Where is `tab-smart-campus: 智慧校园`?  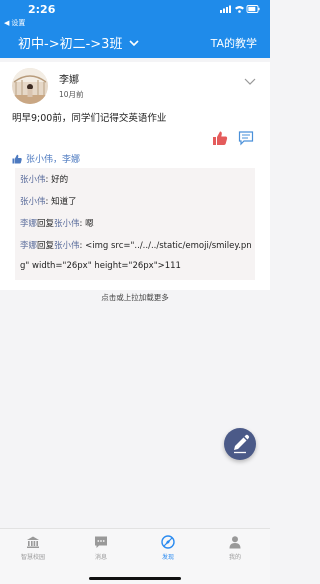 tab-smart-campus: 智慧校园 is located at coordinates (33, 548).